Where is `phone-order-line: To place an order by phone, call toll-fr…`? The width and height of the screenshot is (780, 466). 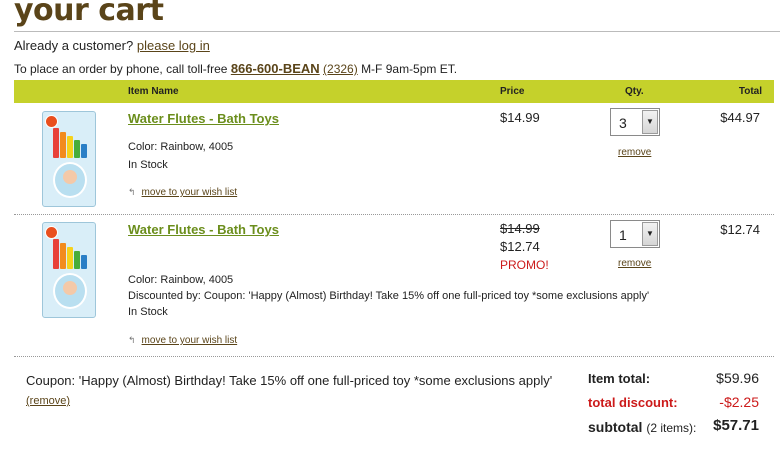 phone-order-line: To place an order by phone, call toll-fr… is located at coordinates (235, 68).